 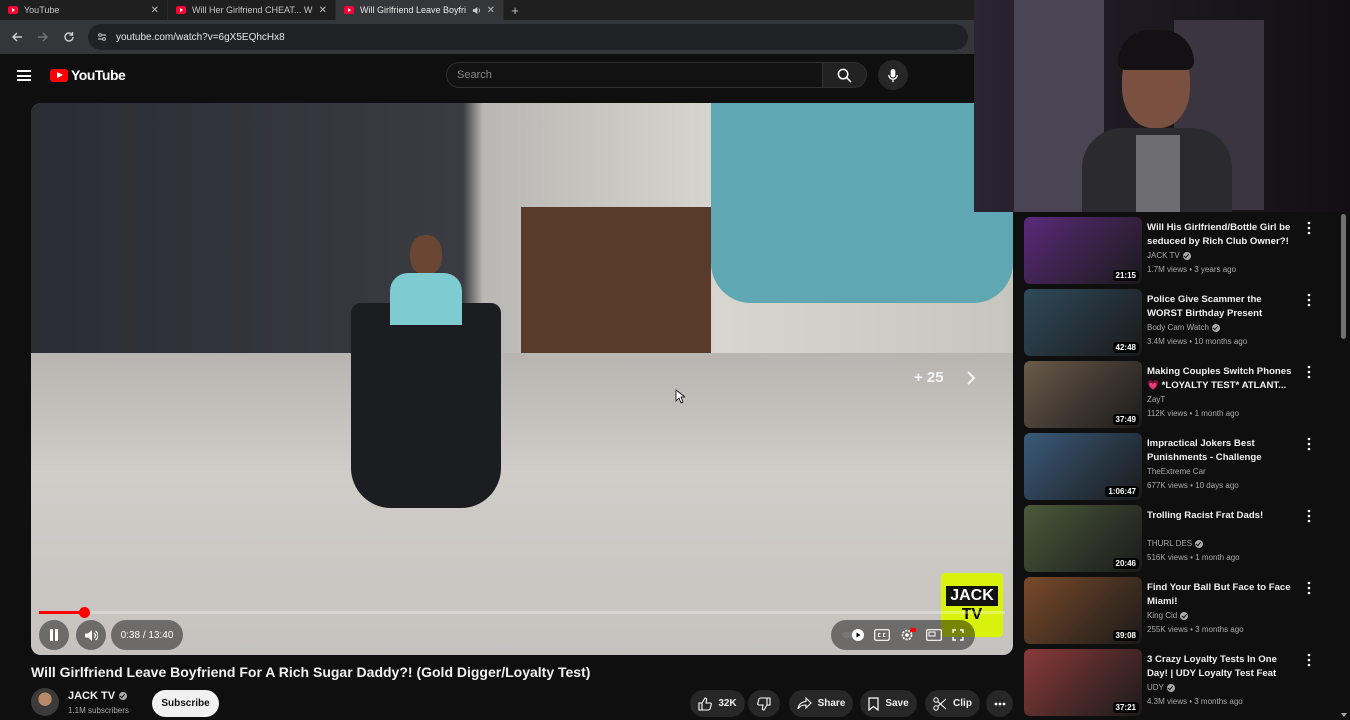 I want to click on recommendation-channel: TheExtreme Car, so click(x=1176, y=471).